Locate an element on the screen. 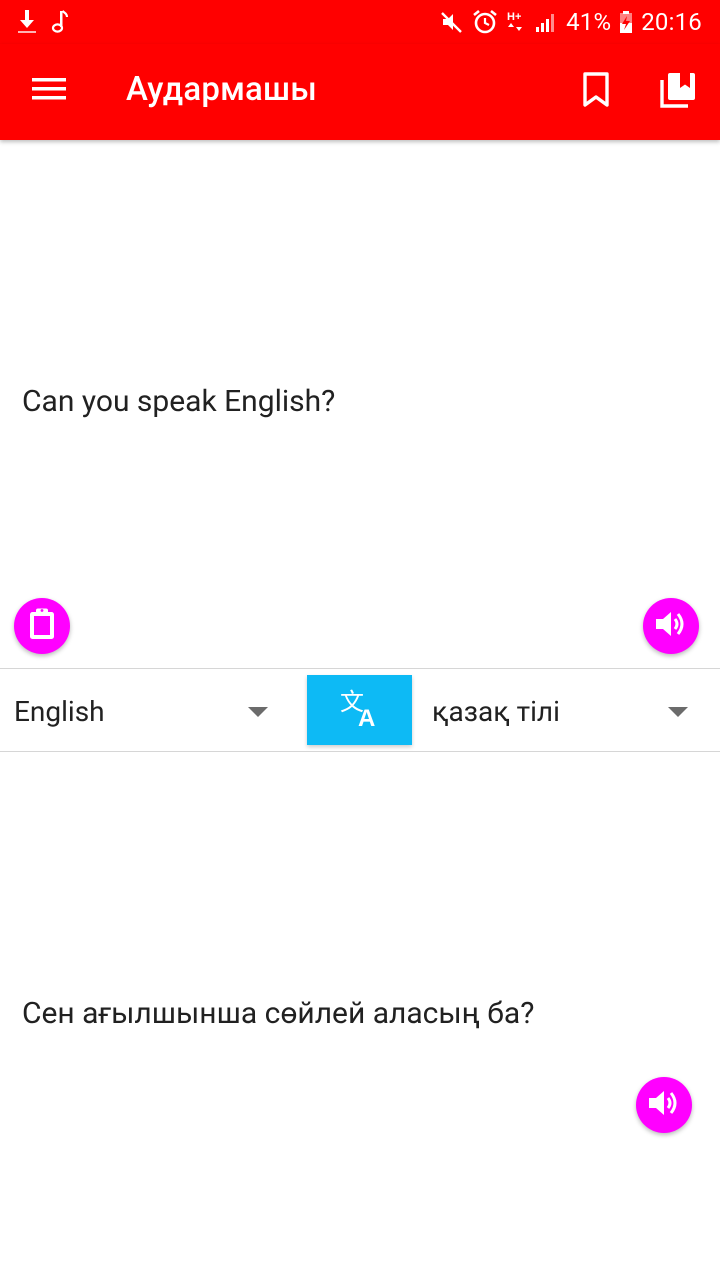  language-bar: English 文 A қазақ тілі is located at coordinates (360, 710).